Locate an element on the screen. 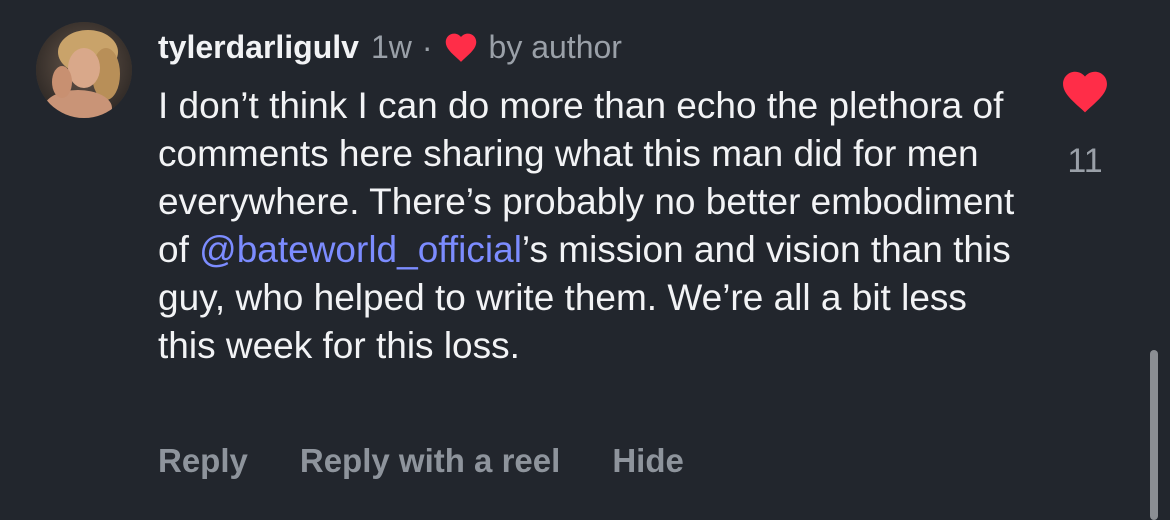  reply-button: Reply is located at coordinates (203, 461).